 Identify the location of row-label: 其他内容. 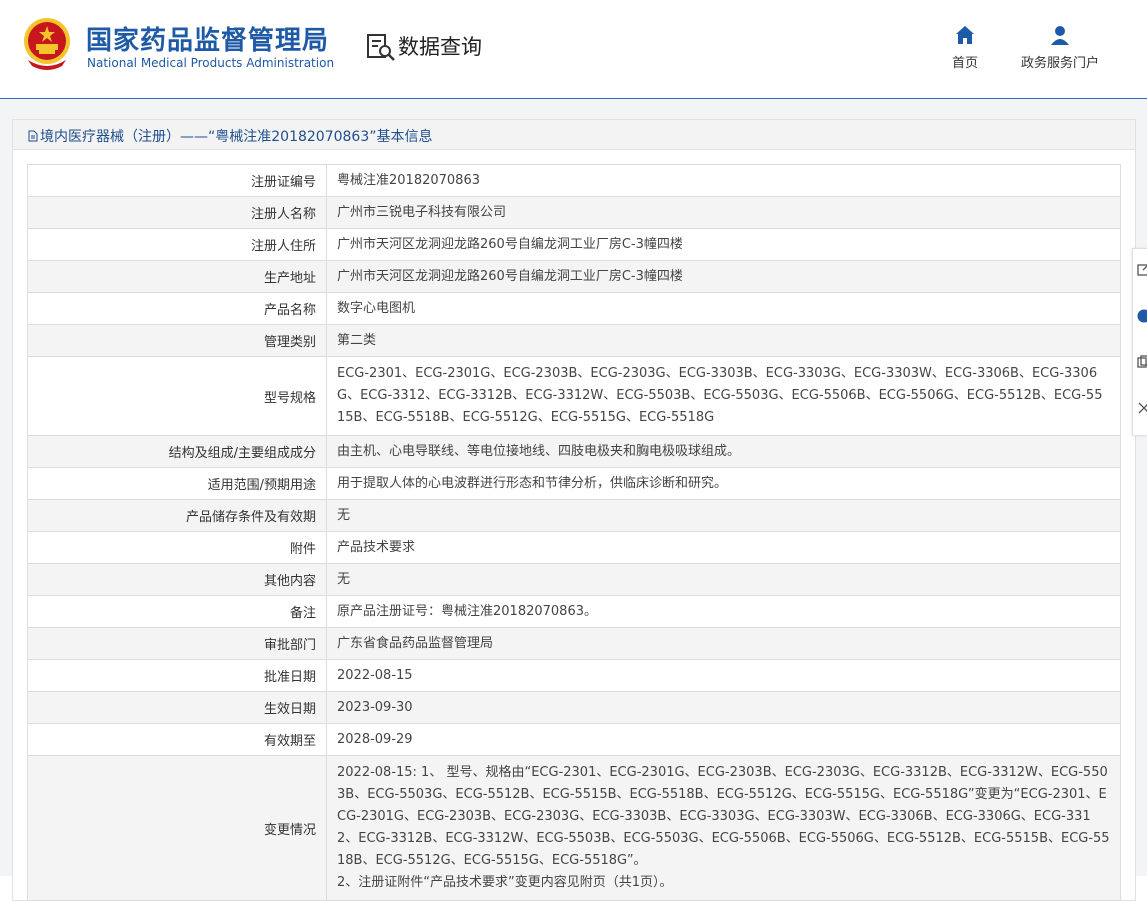
(177, 580).